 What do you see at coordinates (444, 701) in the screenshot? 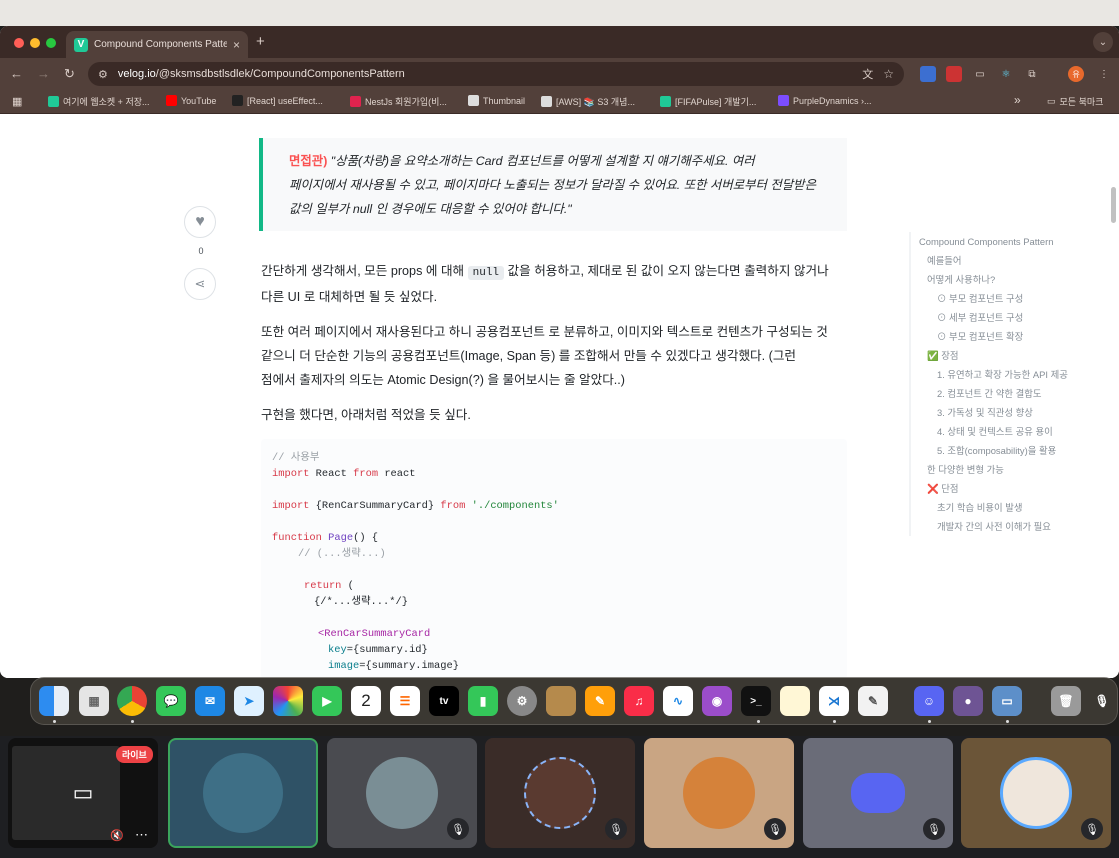
I see `apple-tv-icon: tv` at bounding box center [444, 701].